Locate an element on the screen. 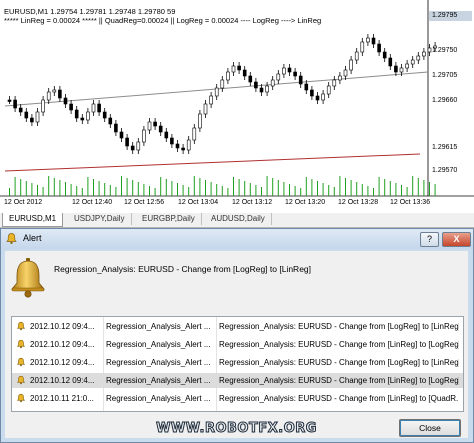 The width and height of the screenshot is (474, 443). price-label: 1.29615 is located at coordinates (445, 147).